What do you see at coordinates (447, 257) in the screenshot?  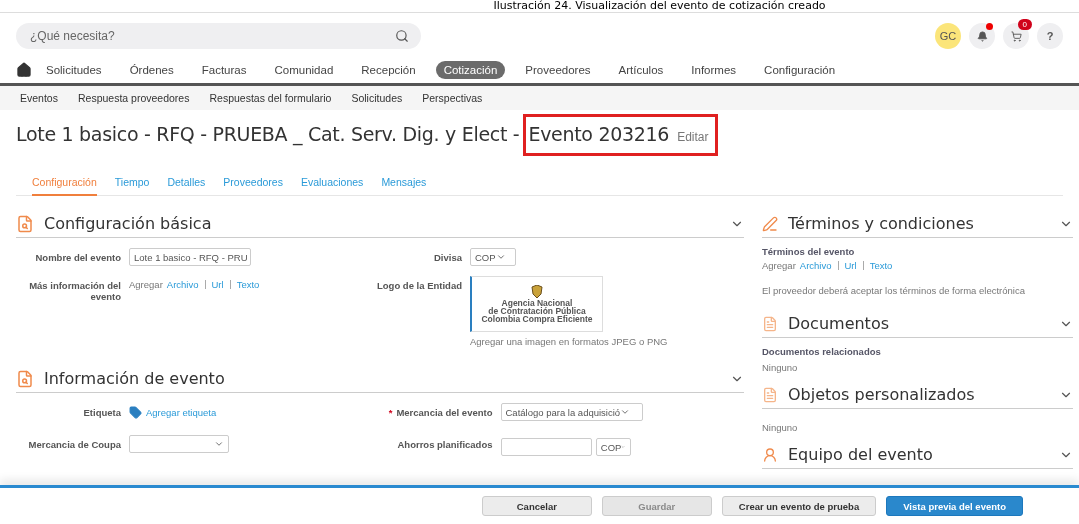 I see `field-label: Divisa` at bounding box center [447, 257].